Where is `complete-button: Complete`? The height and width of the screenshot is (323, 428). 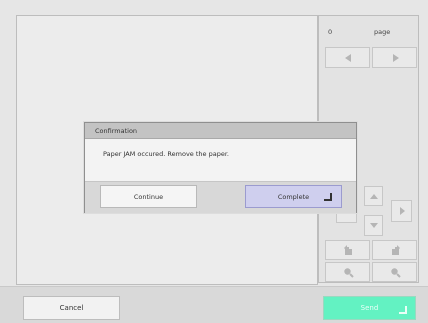 complete-button: Complete is located at coordinates (293, 196).